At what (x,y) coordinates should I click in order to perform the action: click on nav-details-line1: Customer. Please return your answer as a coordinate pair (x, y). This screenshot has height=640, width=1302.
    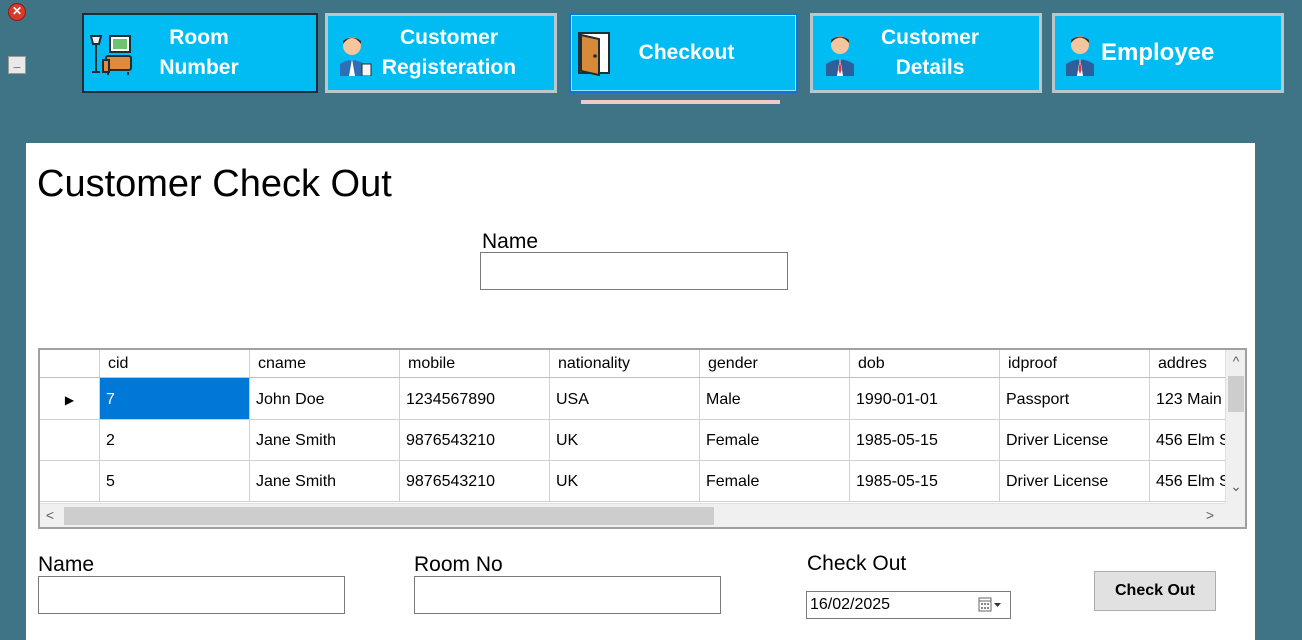
    Looking at the image, I should click on (930, 37).